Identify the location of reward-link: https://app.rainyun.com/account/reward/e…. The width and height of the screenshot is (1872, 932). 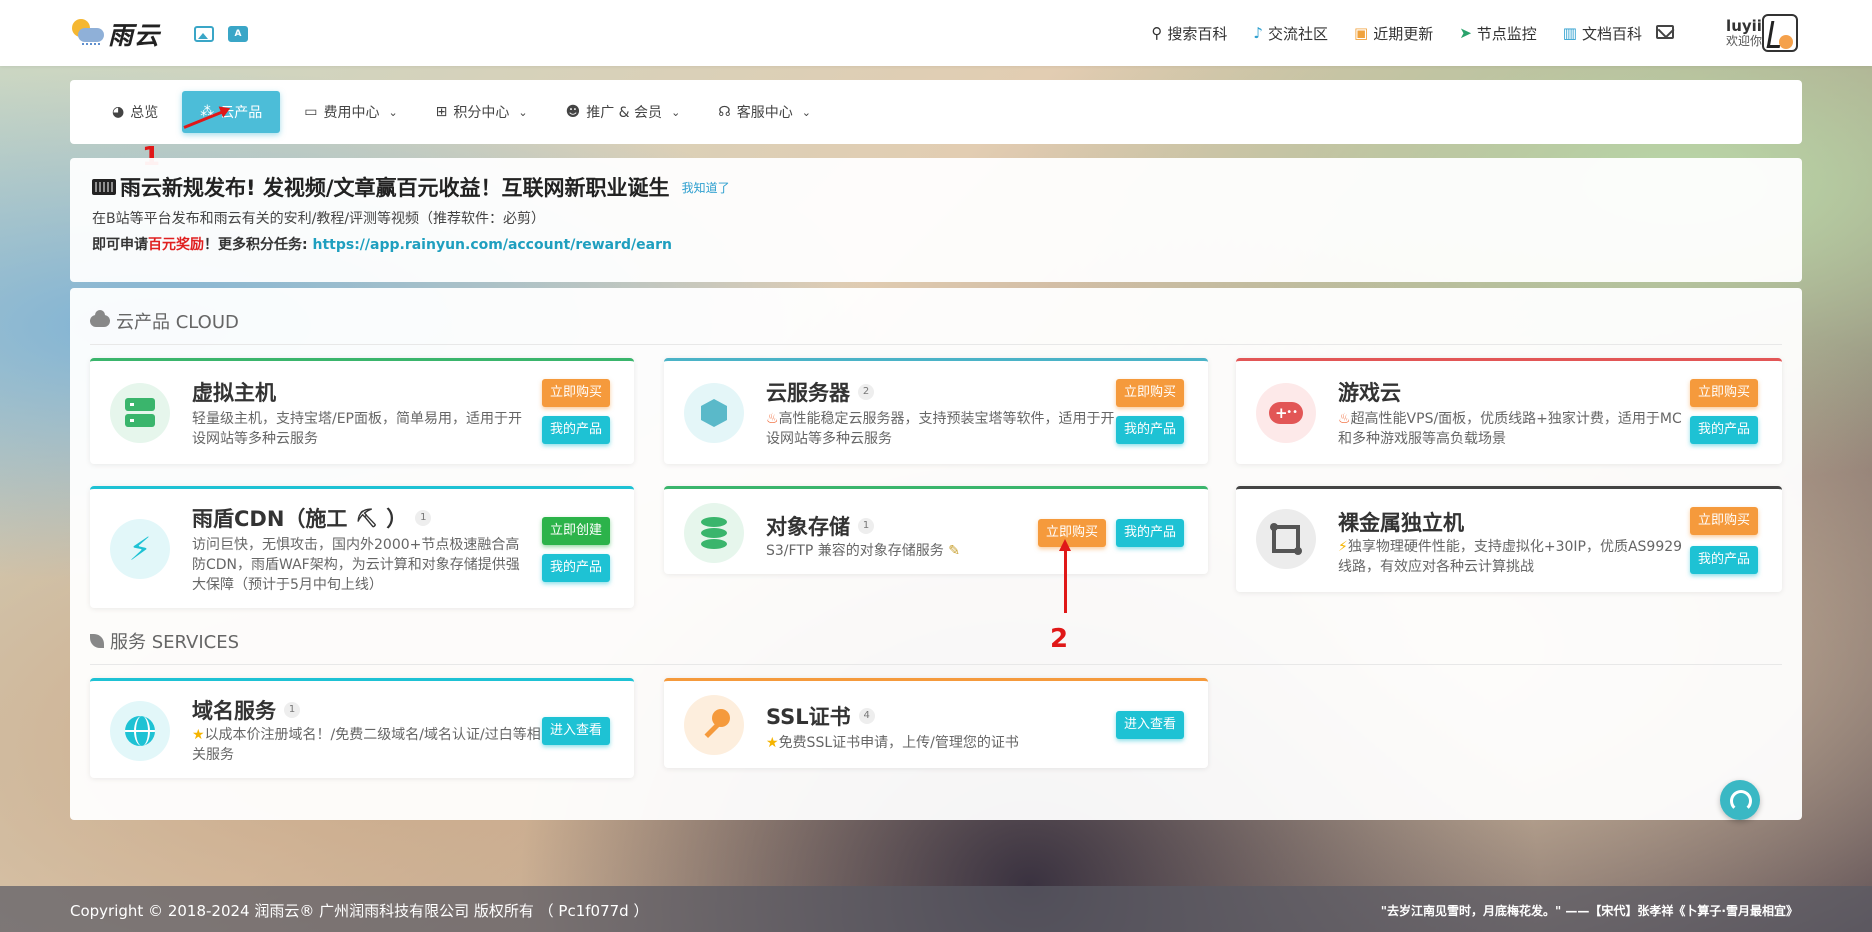
(492, 245).